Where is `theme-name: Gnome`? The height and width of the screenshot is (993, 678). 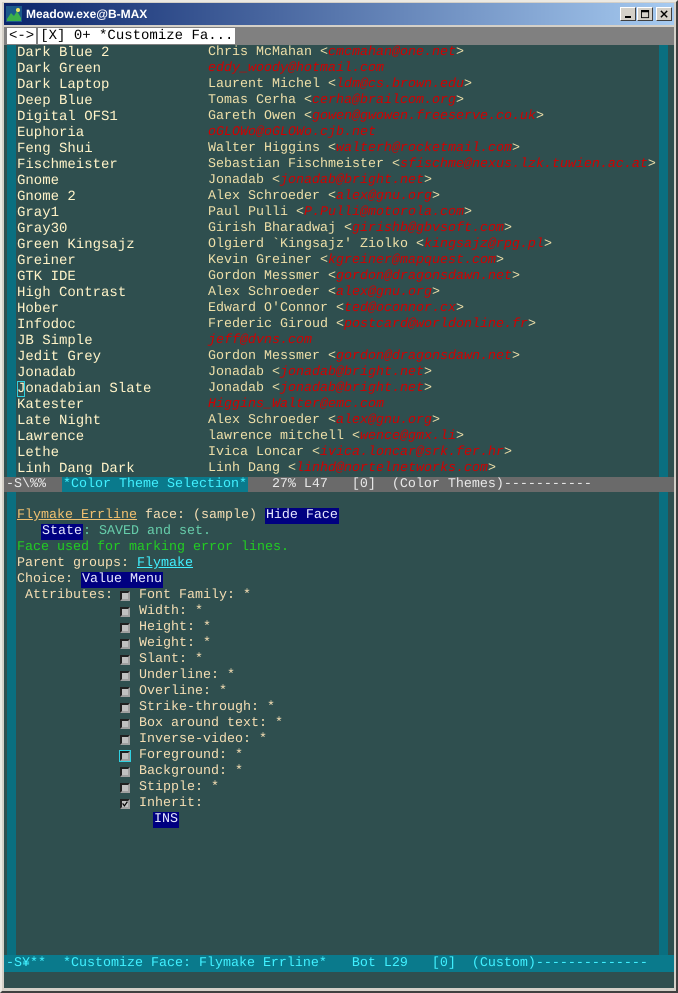 theme-name: Gnome is located at coordinates (112, 181).